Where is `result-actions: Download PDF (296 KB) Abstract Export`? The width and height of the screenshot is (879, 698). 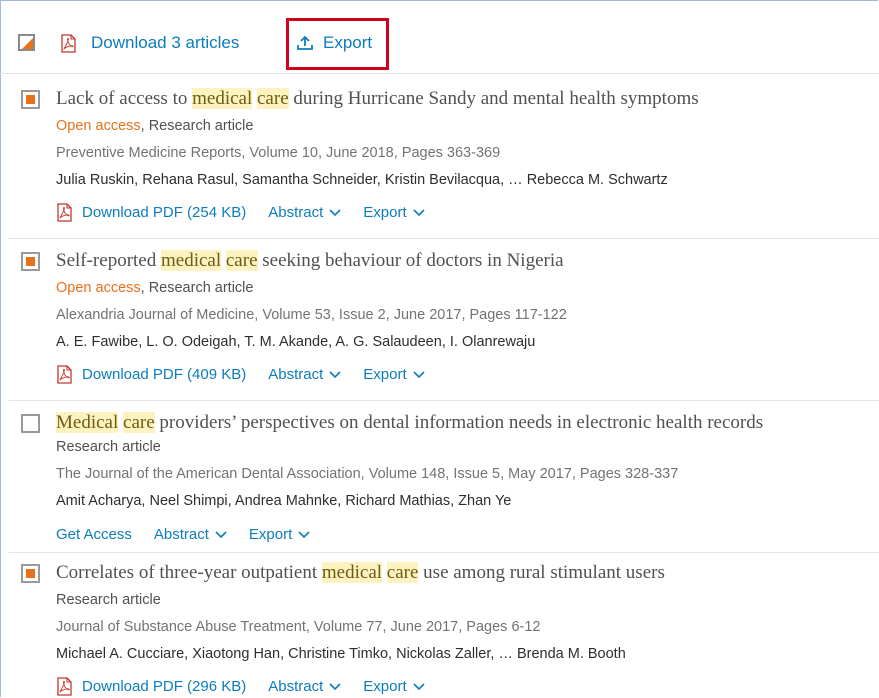
result-actions: Download PDF (296 KB) Abstract Export is located at coordinates (240, 686).